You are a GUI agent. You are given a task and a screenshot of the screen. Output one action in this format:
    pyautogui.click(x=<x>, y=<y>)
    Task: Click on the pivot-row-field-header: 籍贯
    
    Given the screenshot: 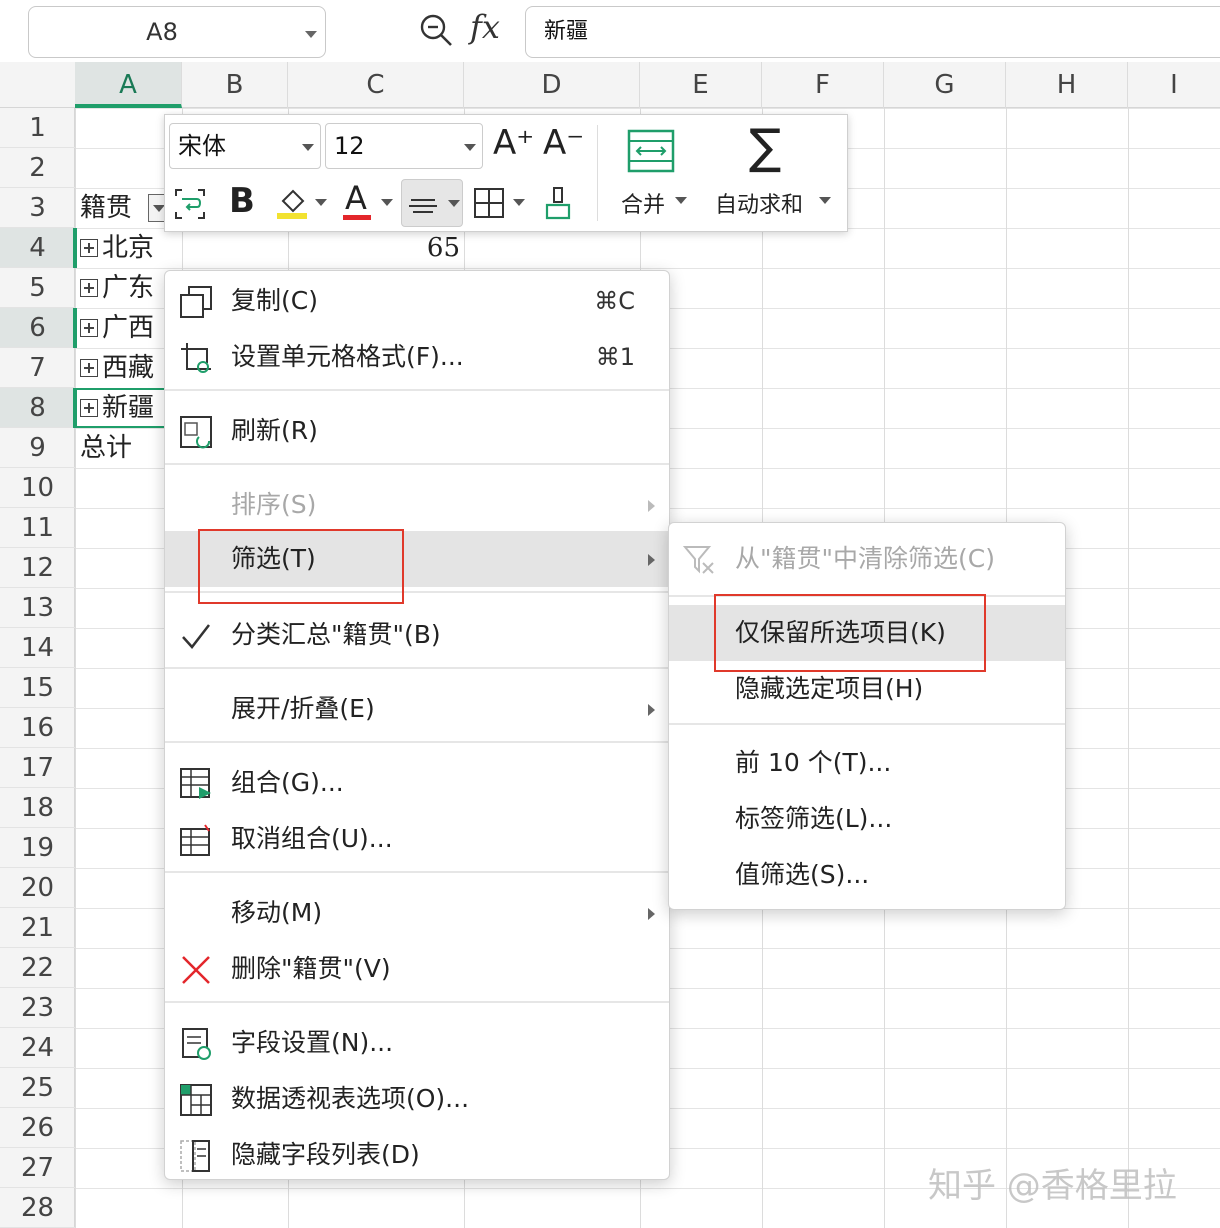 What is the action you would take?
    pyautogui.click(x=106, y=208)
    